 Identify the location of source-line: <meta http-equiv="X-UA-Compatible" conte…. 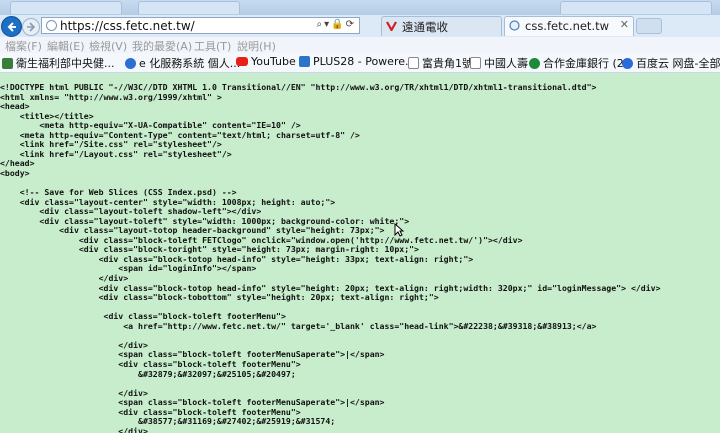
(150, 125).